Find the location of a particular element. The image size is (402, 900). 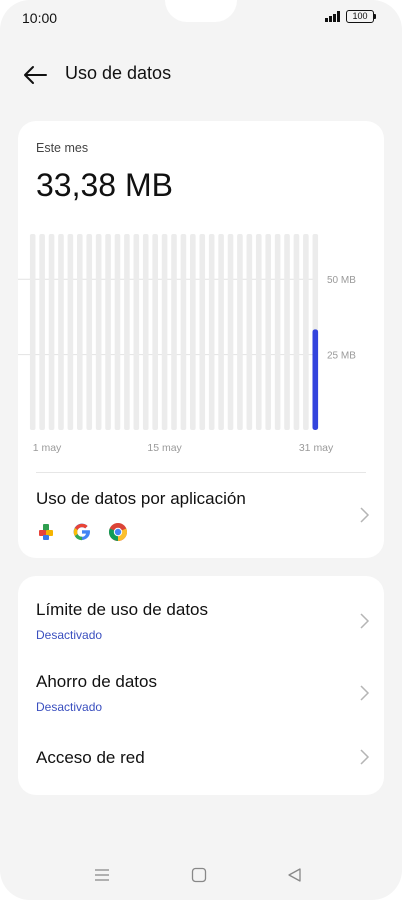

signal-icon is located at coordinates (332, 16).